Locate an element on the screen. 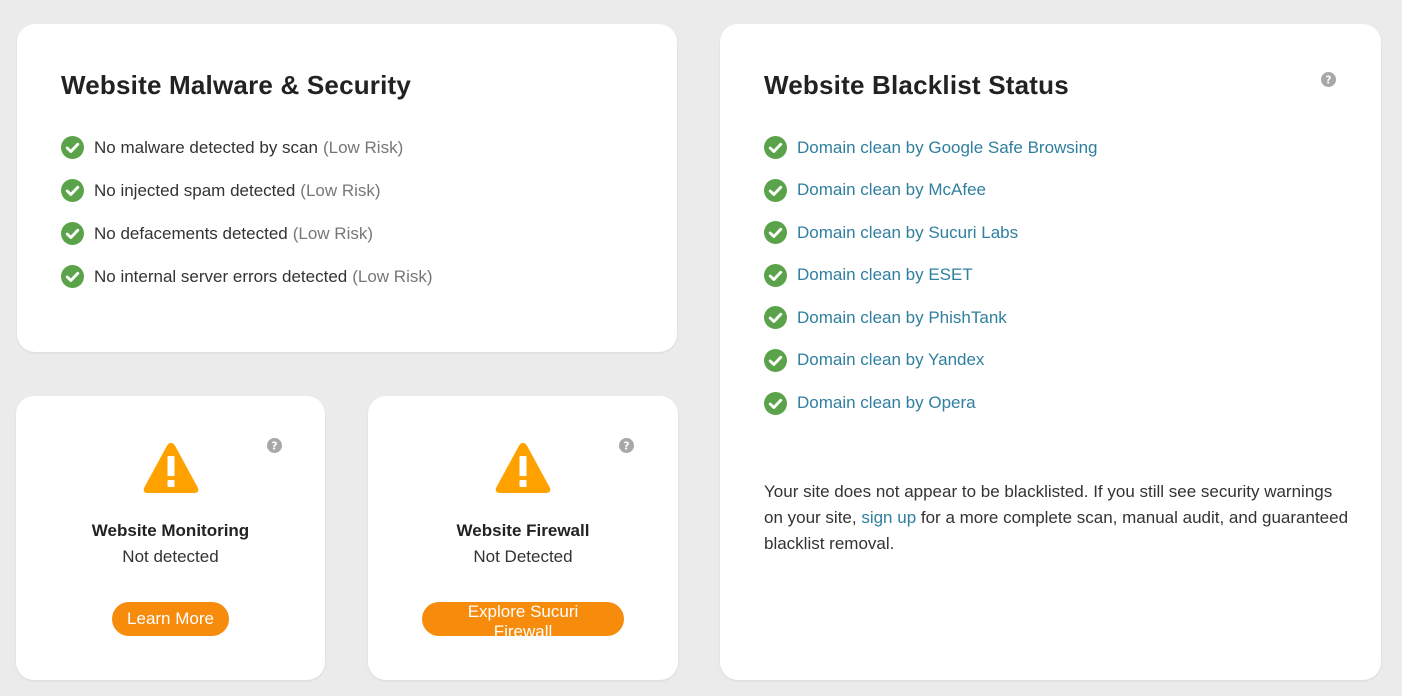 The width and height of the screenshot is (1402, 696). list-item: No defacements detected (Low Risk) is located at coordinates (247, 233).